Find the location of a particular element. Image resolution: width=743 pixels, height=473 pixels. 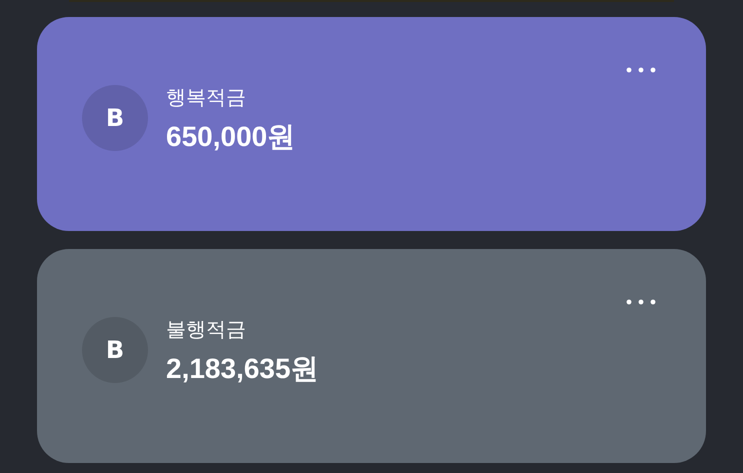

account-name: 행복적금 is located at coordinates (206, 97).